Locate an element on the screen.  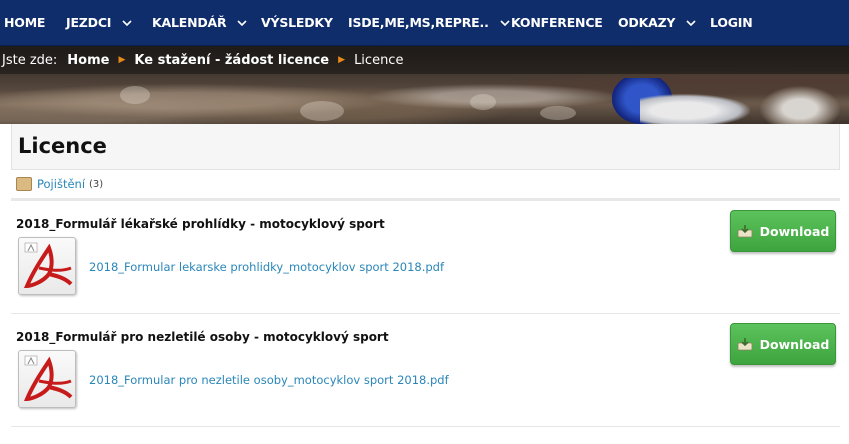
nav-item-konference: KONFERENCE is located at coordinates (557, 23).